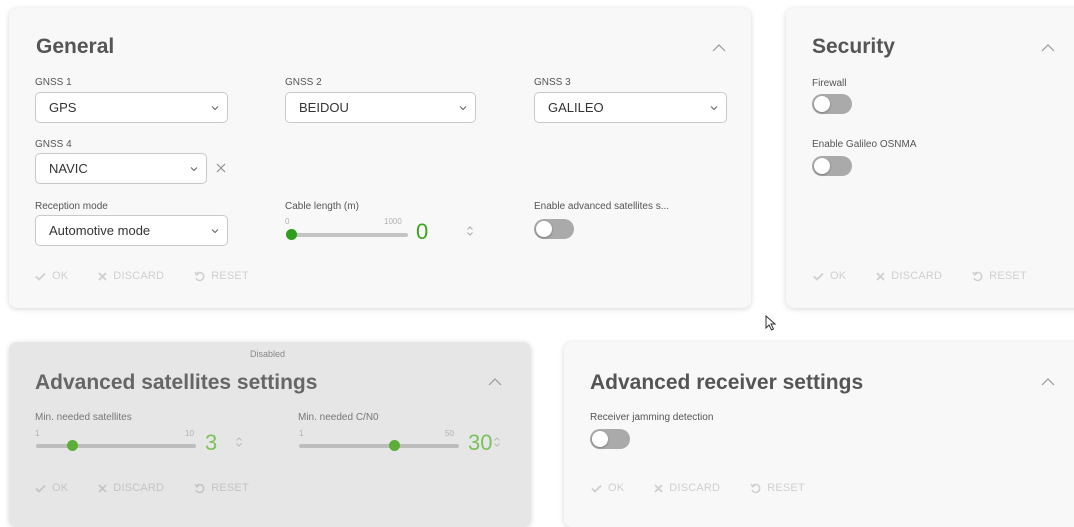  I want to click on reception-mode-value: Automotive mode, so click(100, 230).